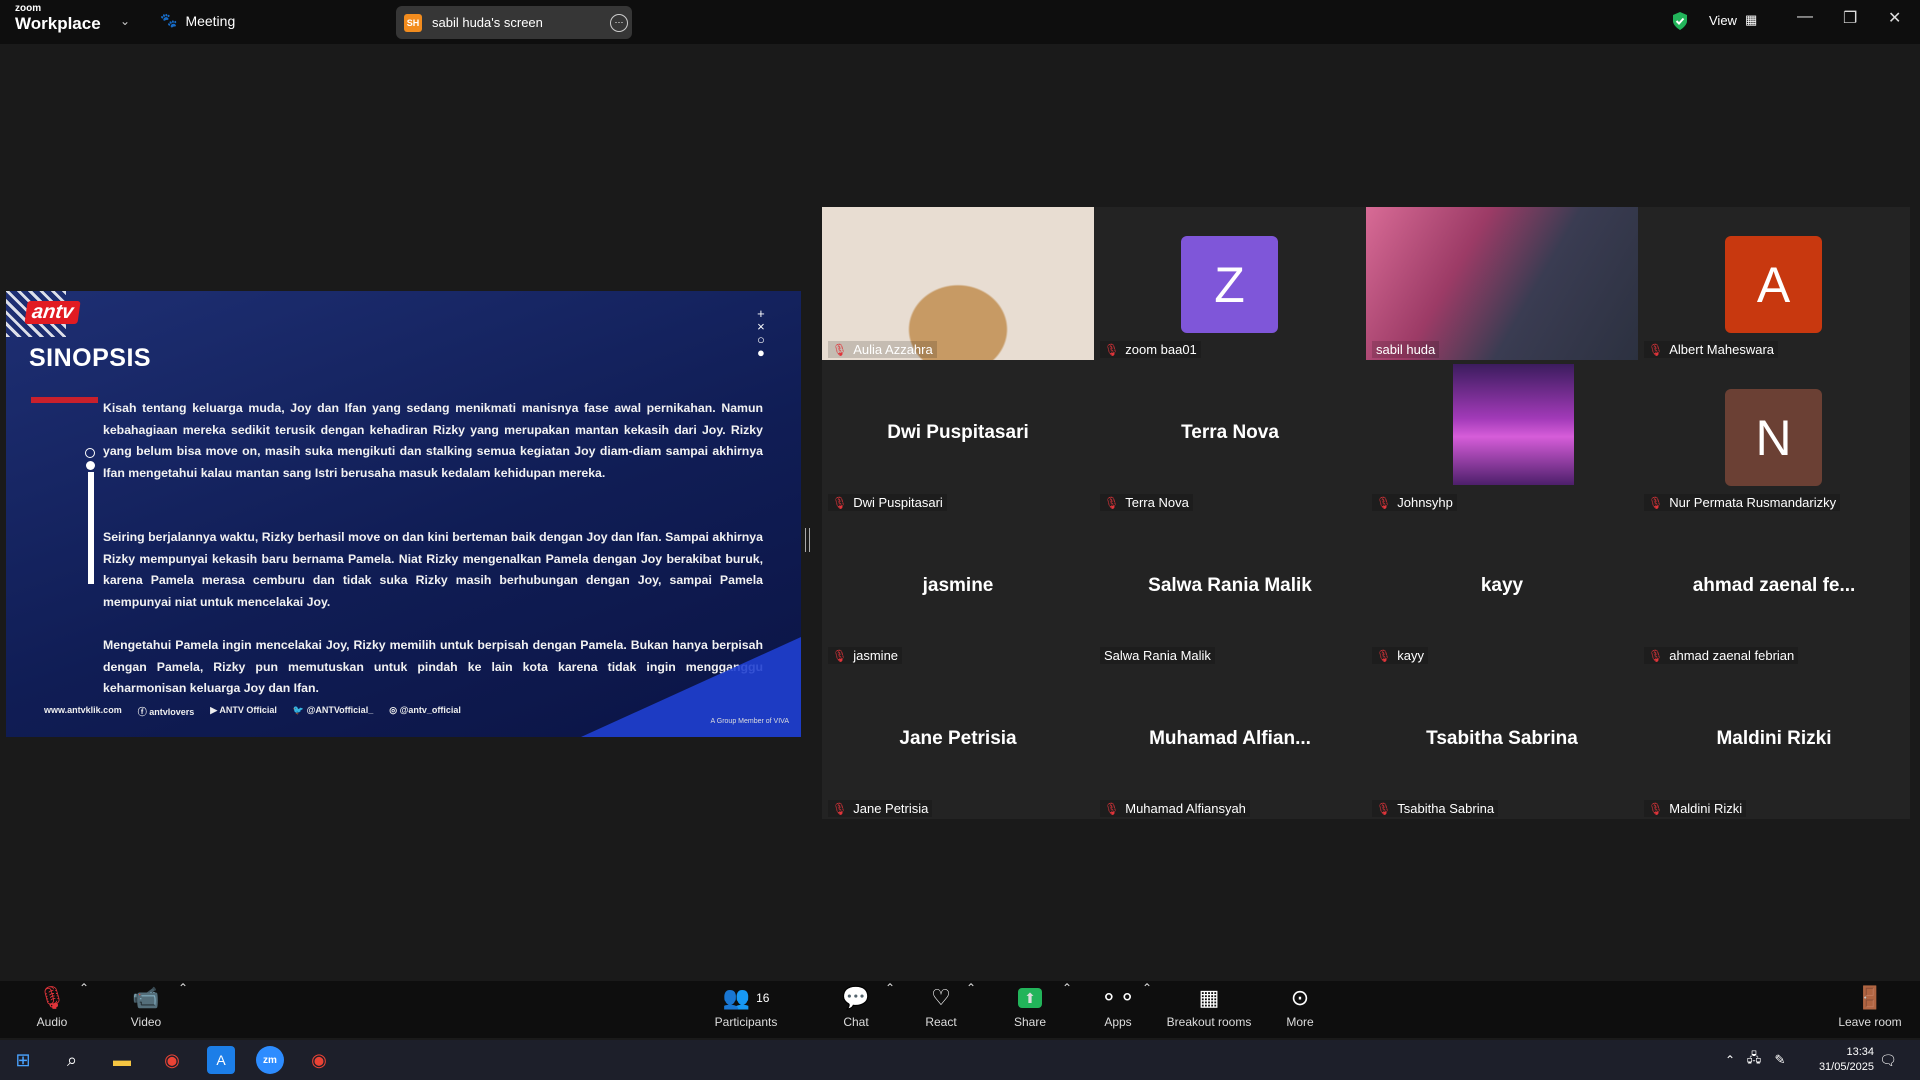  I want to click on close-icon: ✕, so click(1894, 18).